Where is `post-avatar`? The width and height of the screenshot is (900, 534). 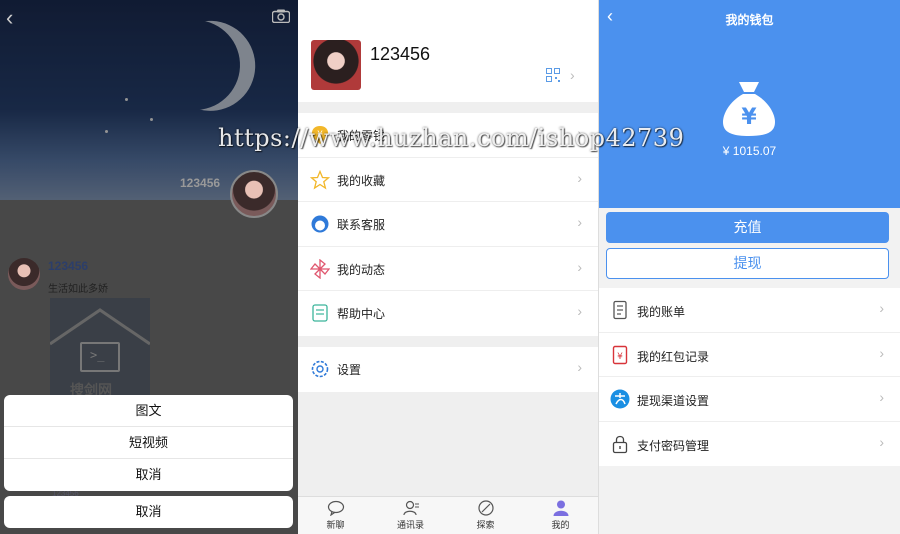 post-avatar is located at coordinates (24, 274).